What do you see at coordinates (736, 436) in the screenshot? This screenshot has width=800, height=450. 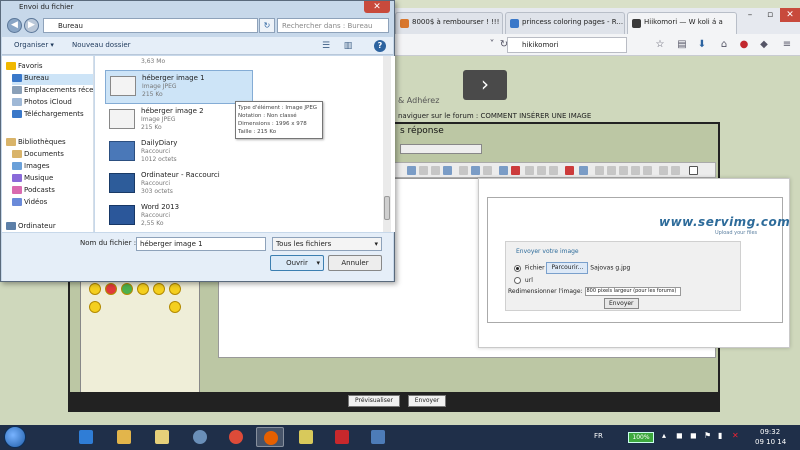 I see `volume-muted-icon: ✕` at bounding box center [736, 436].